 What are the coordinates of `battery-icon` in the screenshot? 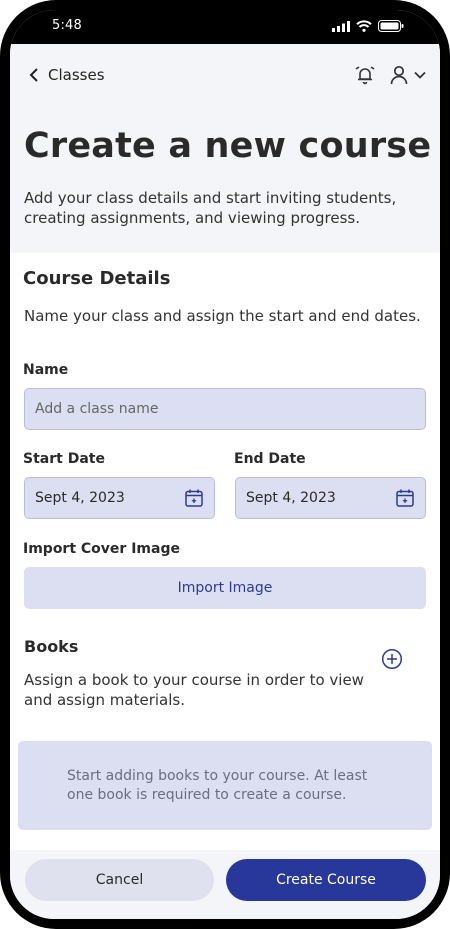 It's located at (391, 26).